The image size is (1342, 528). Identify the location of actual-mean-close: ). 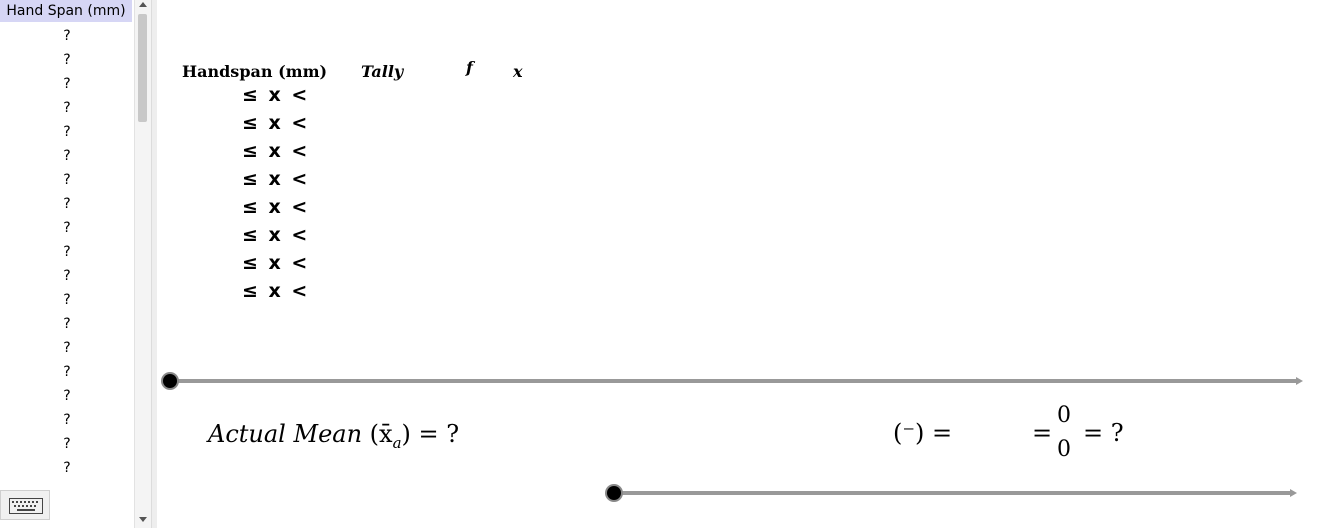
(406, 434).